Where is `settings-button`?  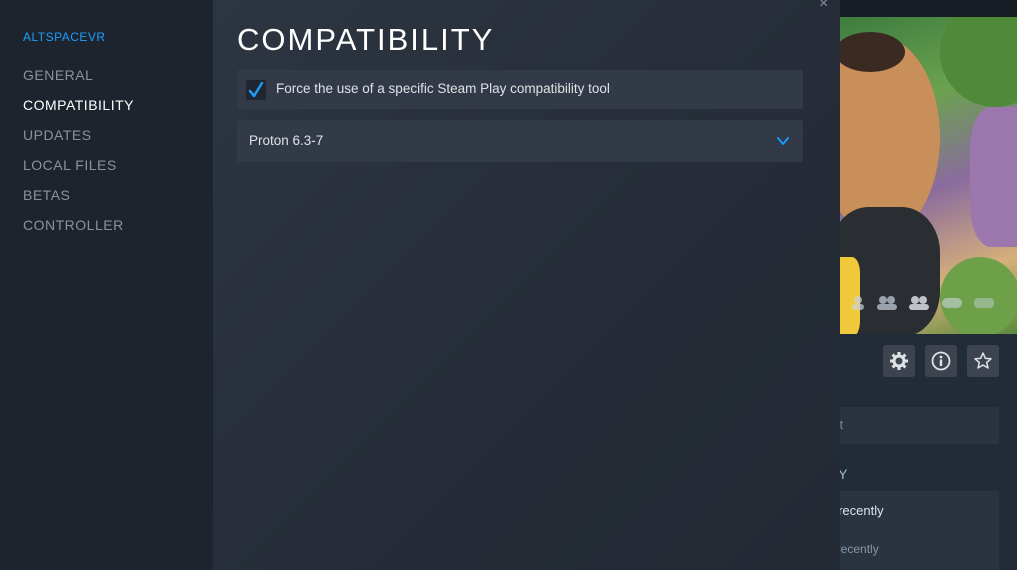 settings-button is located at coordinates (899, 361).